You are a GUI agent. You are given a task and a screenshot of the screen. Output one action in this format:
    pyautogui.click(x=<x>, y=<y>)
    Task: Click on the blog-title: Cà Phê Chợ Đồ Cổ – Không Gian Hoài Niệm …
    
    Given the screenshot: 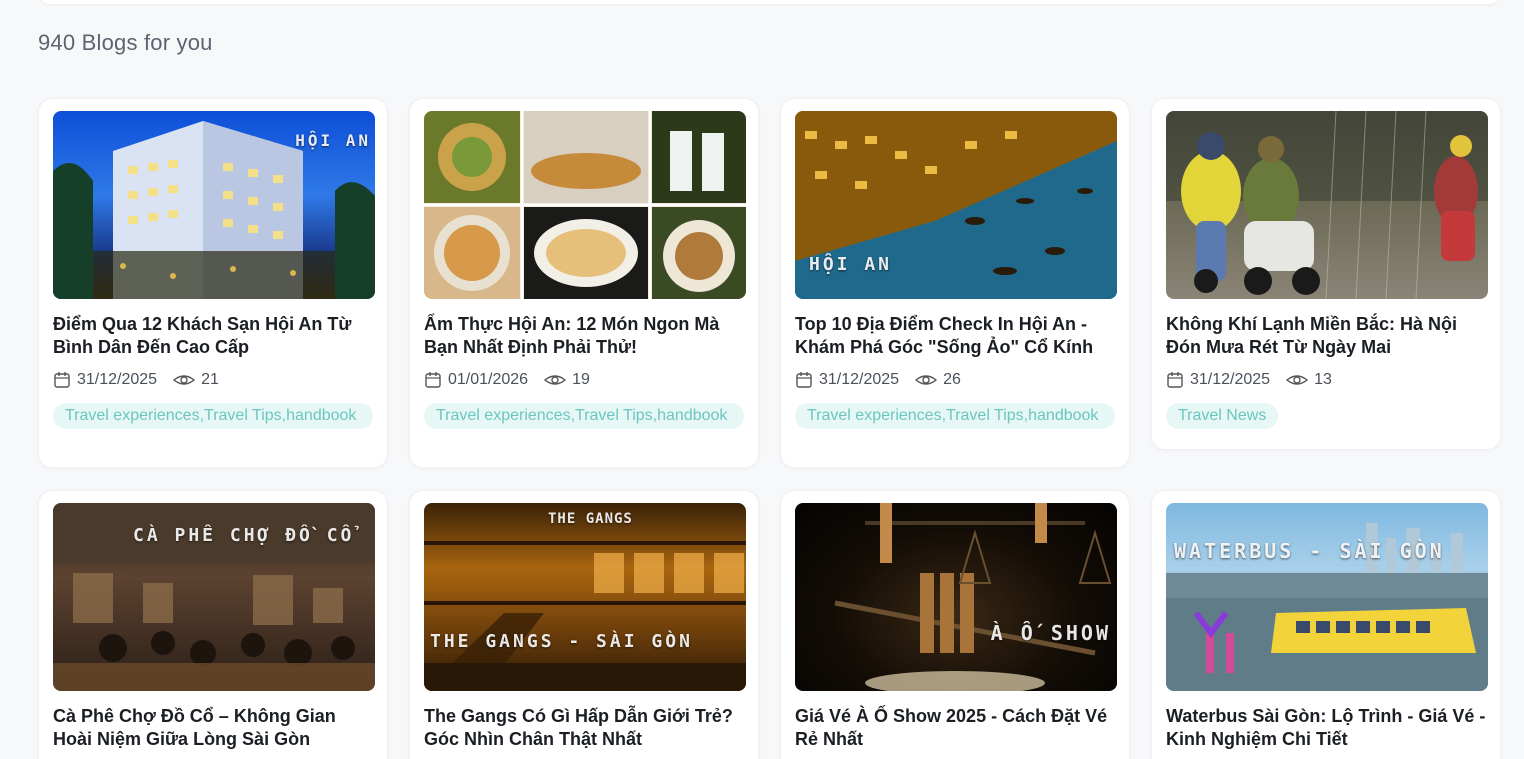 What is the action you would take?
    pyautogui.click(x=213, y=728)
    